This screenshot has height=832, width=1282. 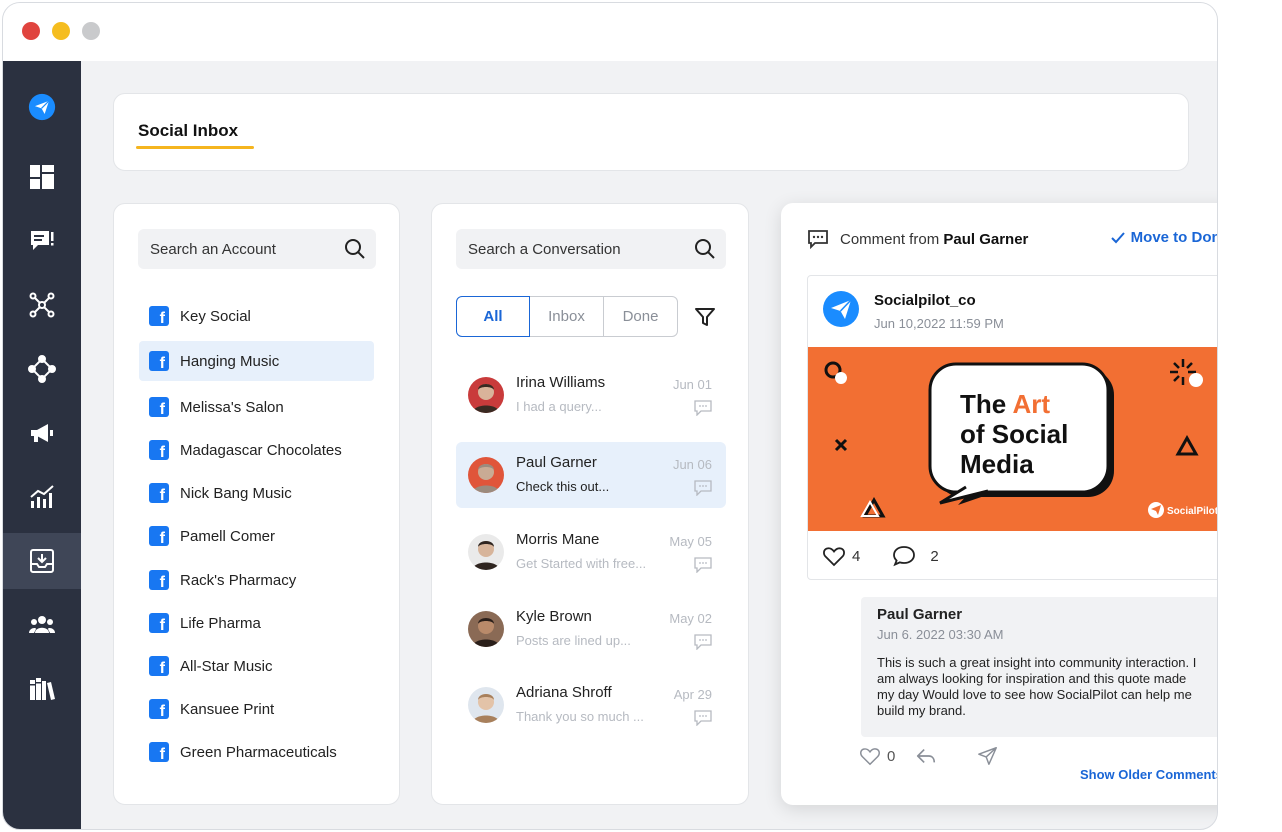 I want to click on inbox-icon, so click(x=42, y=561).